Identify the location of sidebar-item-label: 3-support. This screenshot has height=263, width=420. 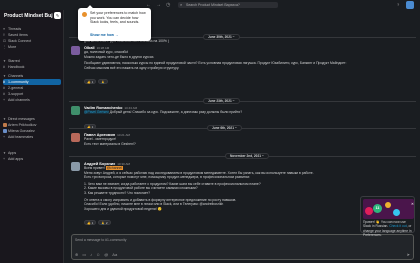
(16, 94).